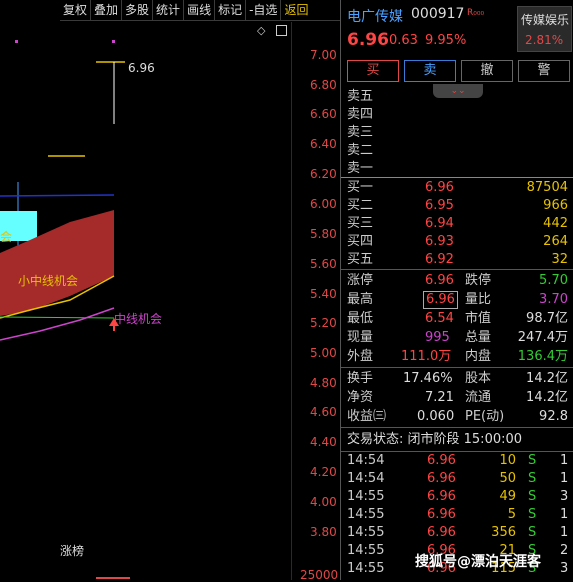 The image size is (573, 582). I want to click on fundamentals-divider, so click(457, 367).